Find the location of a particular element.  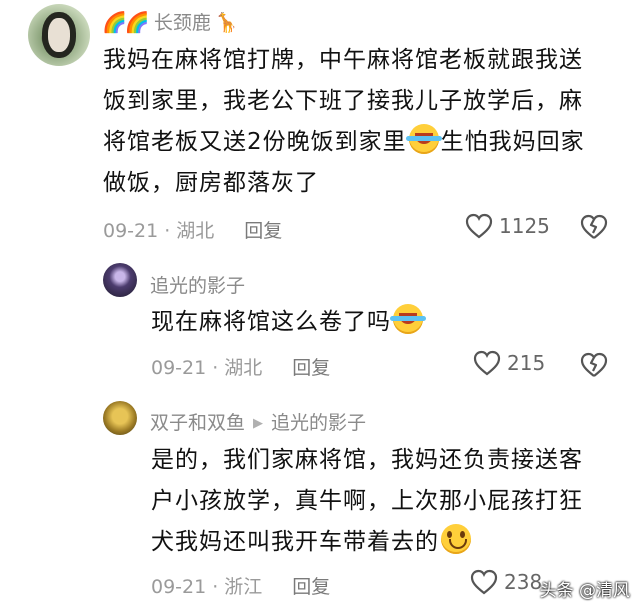

comment-meta: 09-21 · 浙江 回复 is located at coordinates (241, 587).